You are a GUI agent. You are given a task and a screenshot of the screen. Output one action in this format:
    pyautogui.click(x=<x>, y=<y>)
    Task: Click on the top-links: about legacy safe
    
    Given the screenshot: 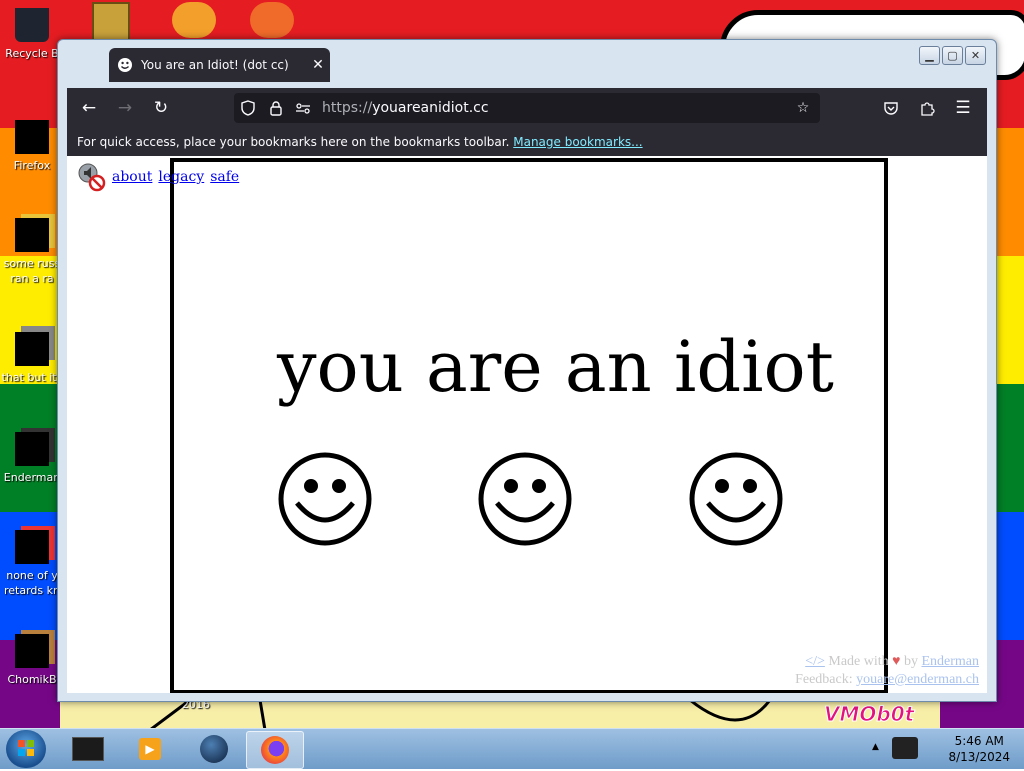 What is the action you would take?
    pyautogui.click(x=160, y=177)
    